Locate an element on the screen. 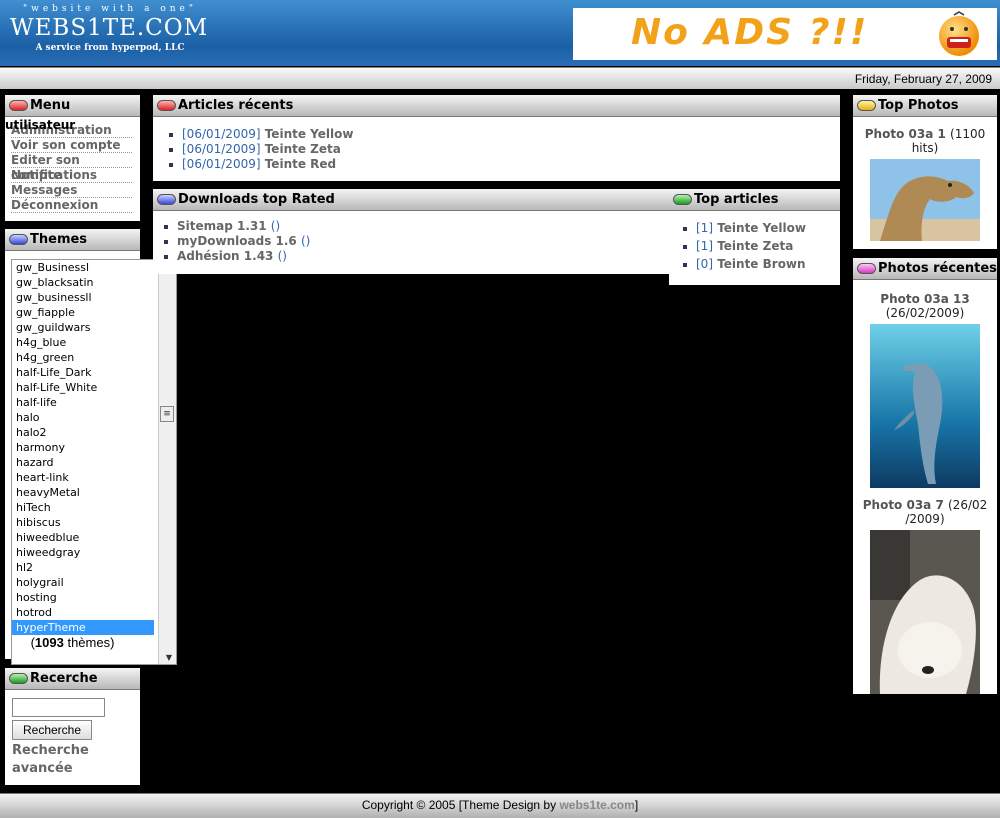 The height and width of the screenshot is (818, 1000). list-item: [0] Teinte Brown is located at coordinates (760, 266).